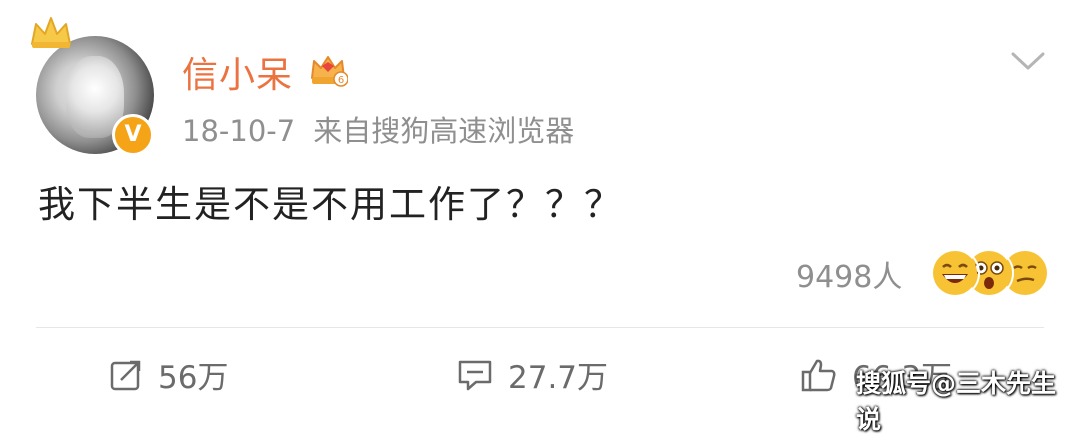 The image size is (1080, 436). Describe the element at coordinates (51, 32) in the screenshot. I see `crown-icon` at that location.